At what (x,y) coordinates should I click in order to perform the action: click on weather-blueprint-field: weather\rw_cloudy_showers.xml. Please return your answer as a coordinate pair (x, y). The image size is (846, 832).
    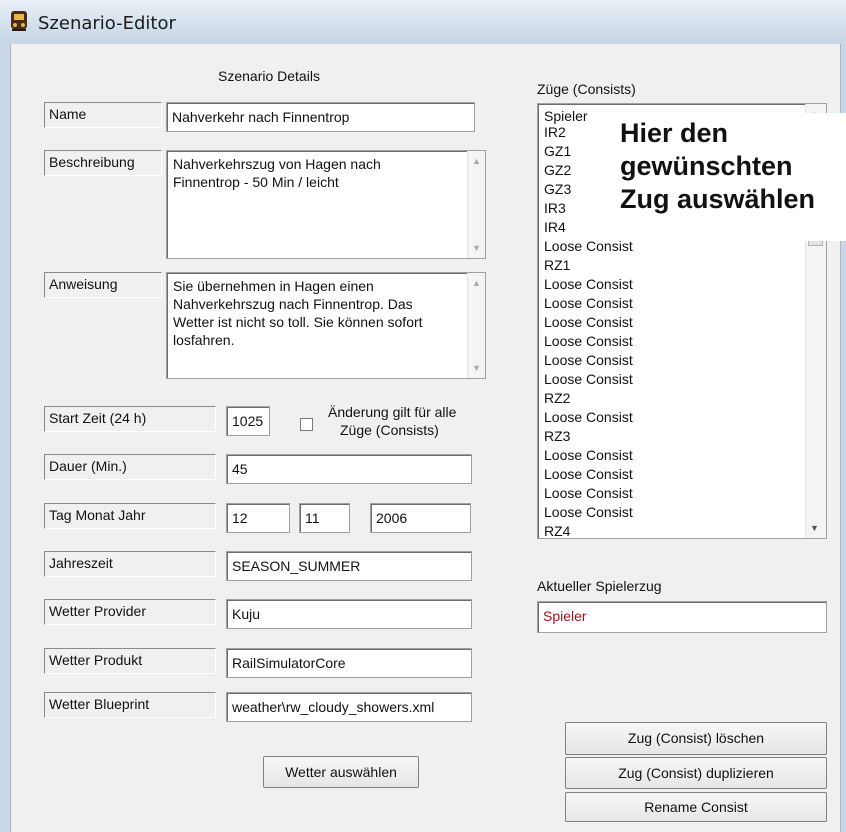
    Looking at the image, I should click on (349, 707).